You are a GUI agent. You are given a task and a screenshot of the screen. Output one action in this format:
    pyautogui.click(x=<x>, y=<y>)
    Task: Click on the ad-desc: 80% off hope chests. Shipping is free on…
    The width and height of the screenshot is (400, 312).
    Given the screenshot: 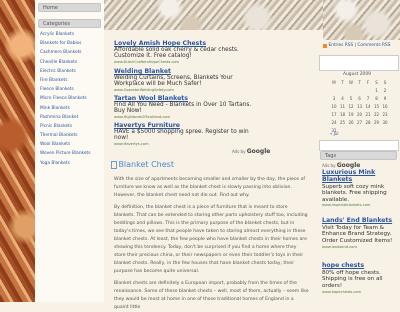 What is the action you would take?
    pyautogui.click(x=352, y=279)
    